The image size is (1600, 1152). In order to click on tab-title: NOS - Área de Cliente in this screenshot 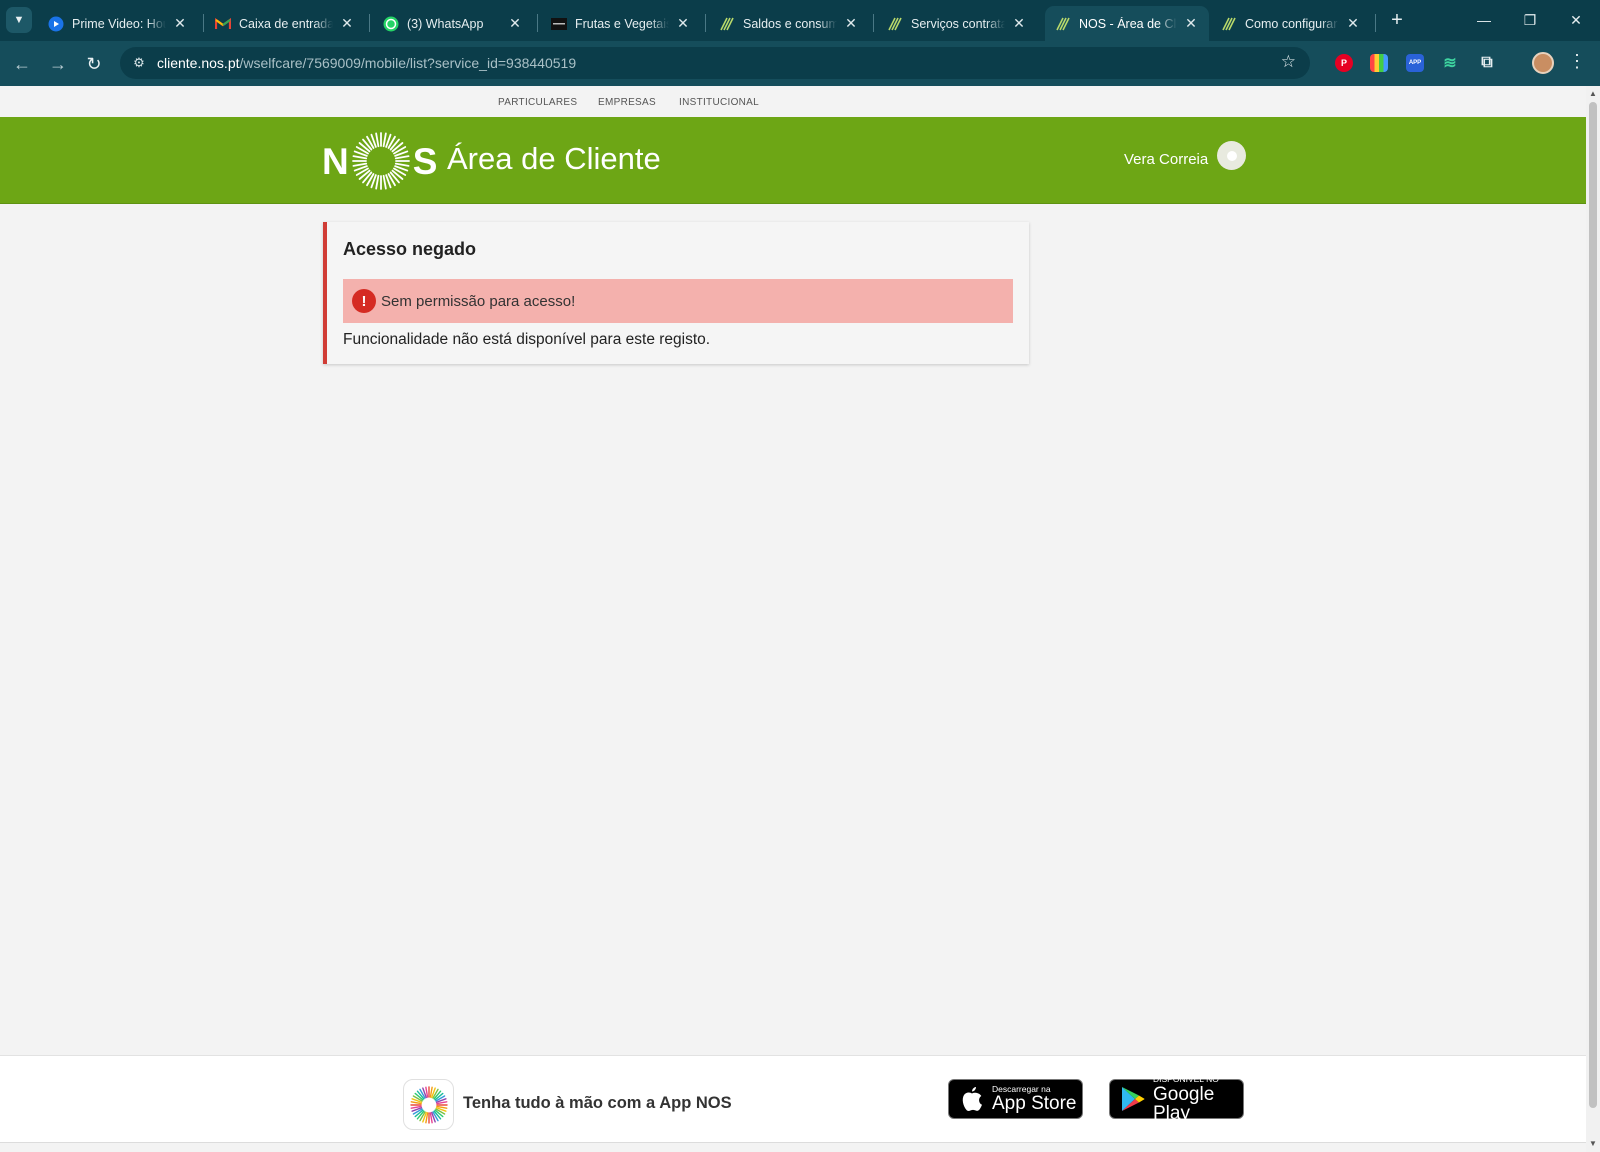, I will do `click(1128, 23)`.